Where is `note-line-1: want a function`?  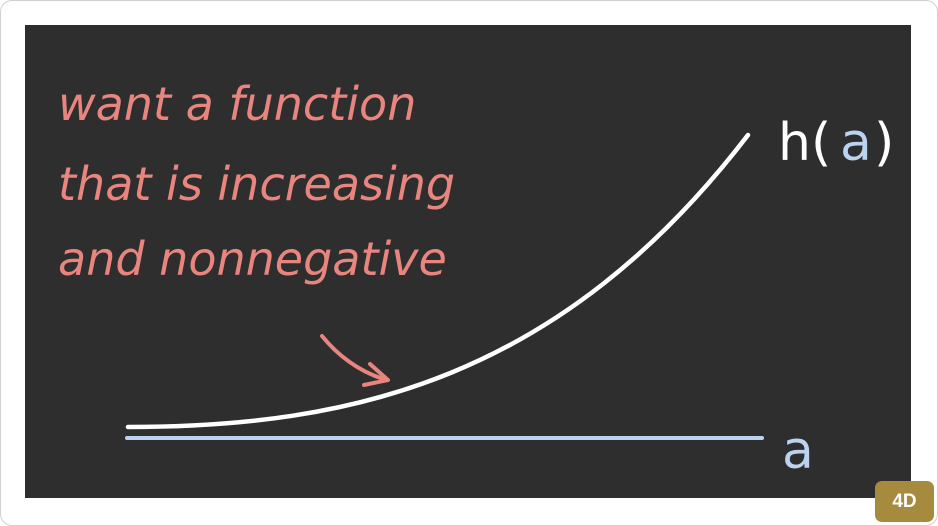 note-line-1: want a function is located at coordinates (237, 104).